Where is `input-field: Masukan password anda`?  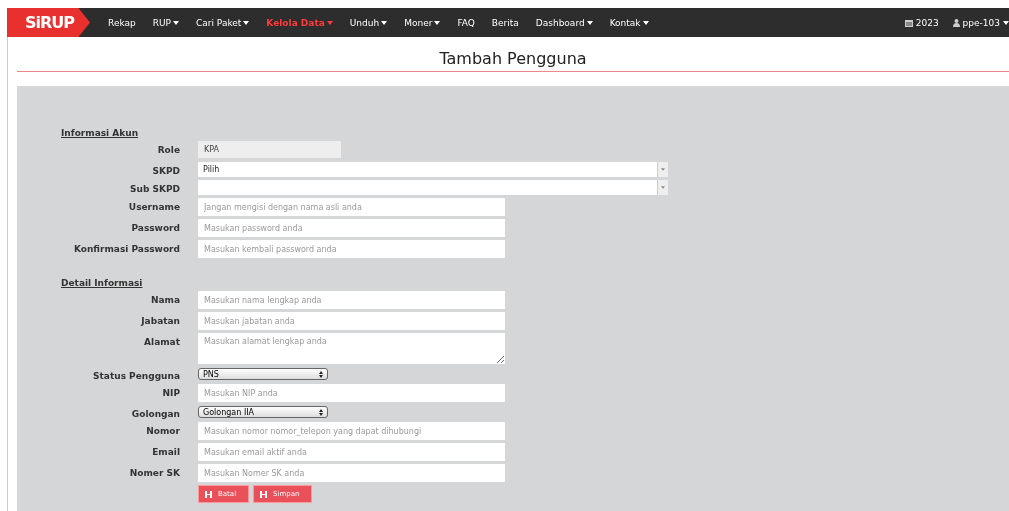 input-field: Masukan password anda is located at coordinates (351, 228).